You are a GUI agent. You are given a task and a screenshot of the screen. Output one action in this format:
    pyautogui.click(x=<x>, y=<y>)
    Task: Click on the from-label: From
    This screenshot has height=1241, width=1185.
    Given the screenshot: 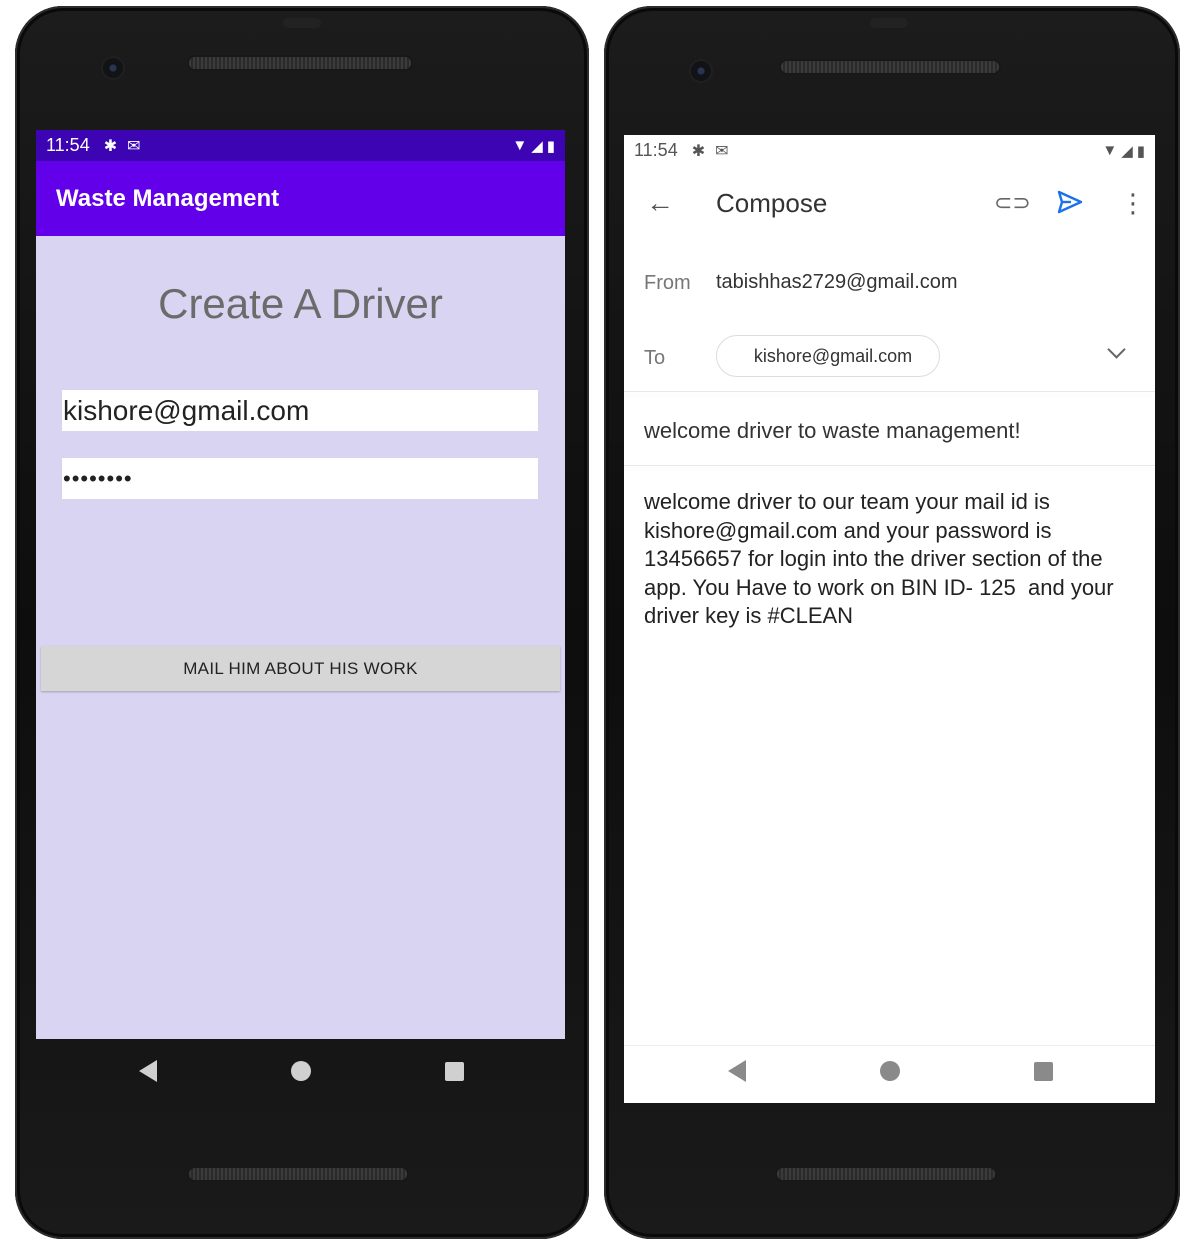 What is the action you would take?
    pyautogui.click(x=667, y=283)
    